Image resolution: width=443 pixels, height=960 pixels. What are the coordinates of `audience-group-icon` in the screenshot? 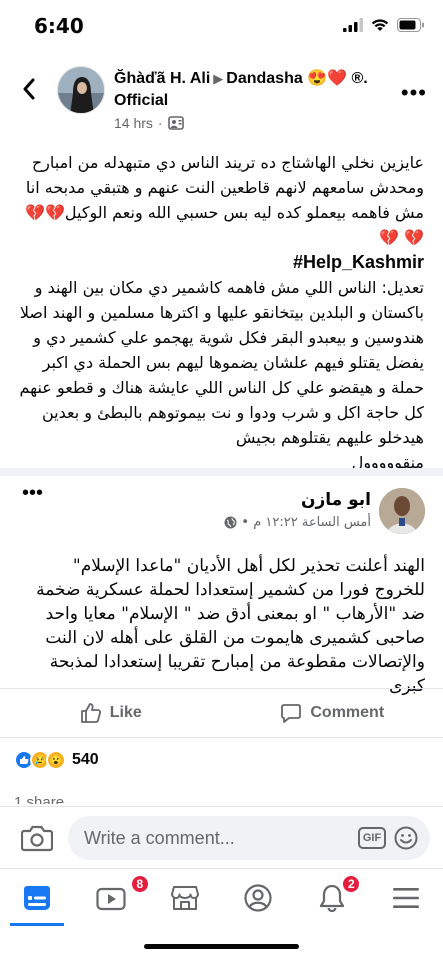 It's located at (175, 123).